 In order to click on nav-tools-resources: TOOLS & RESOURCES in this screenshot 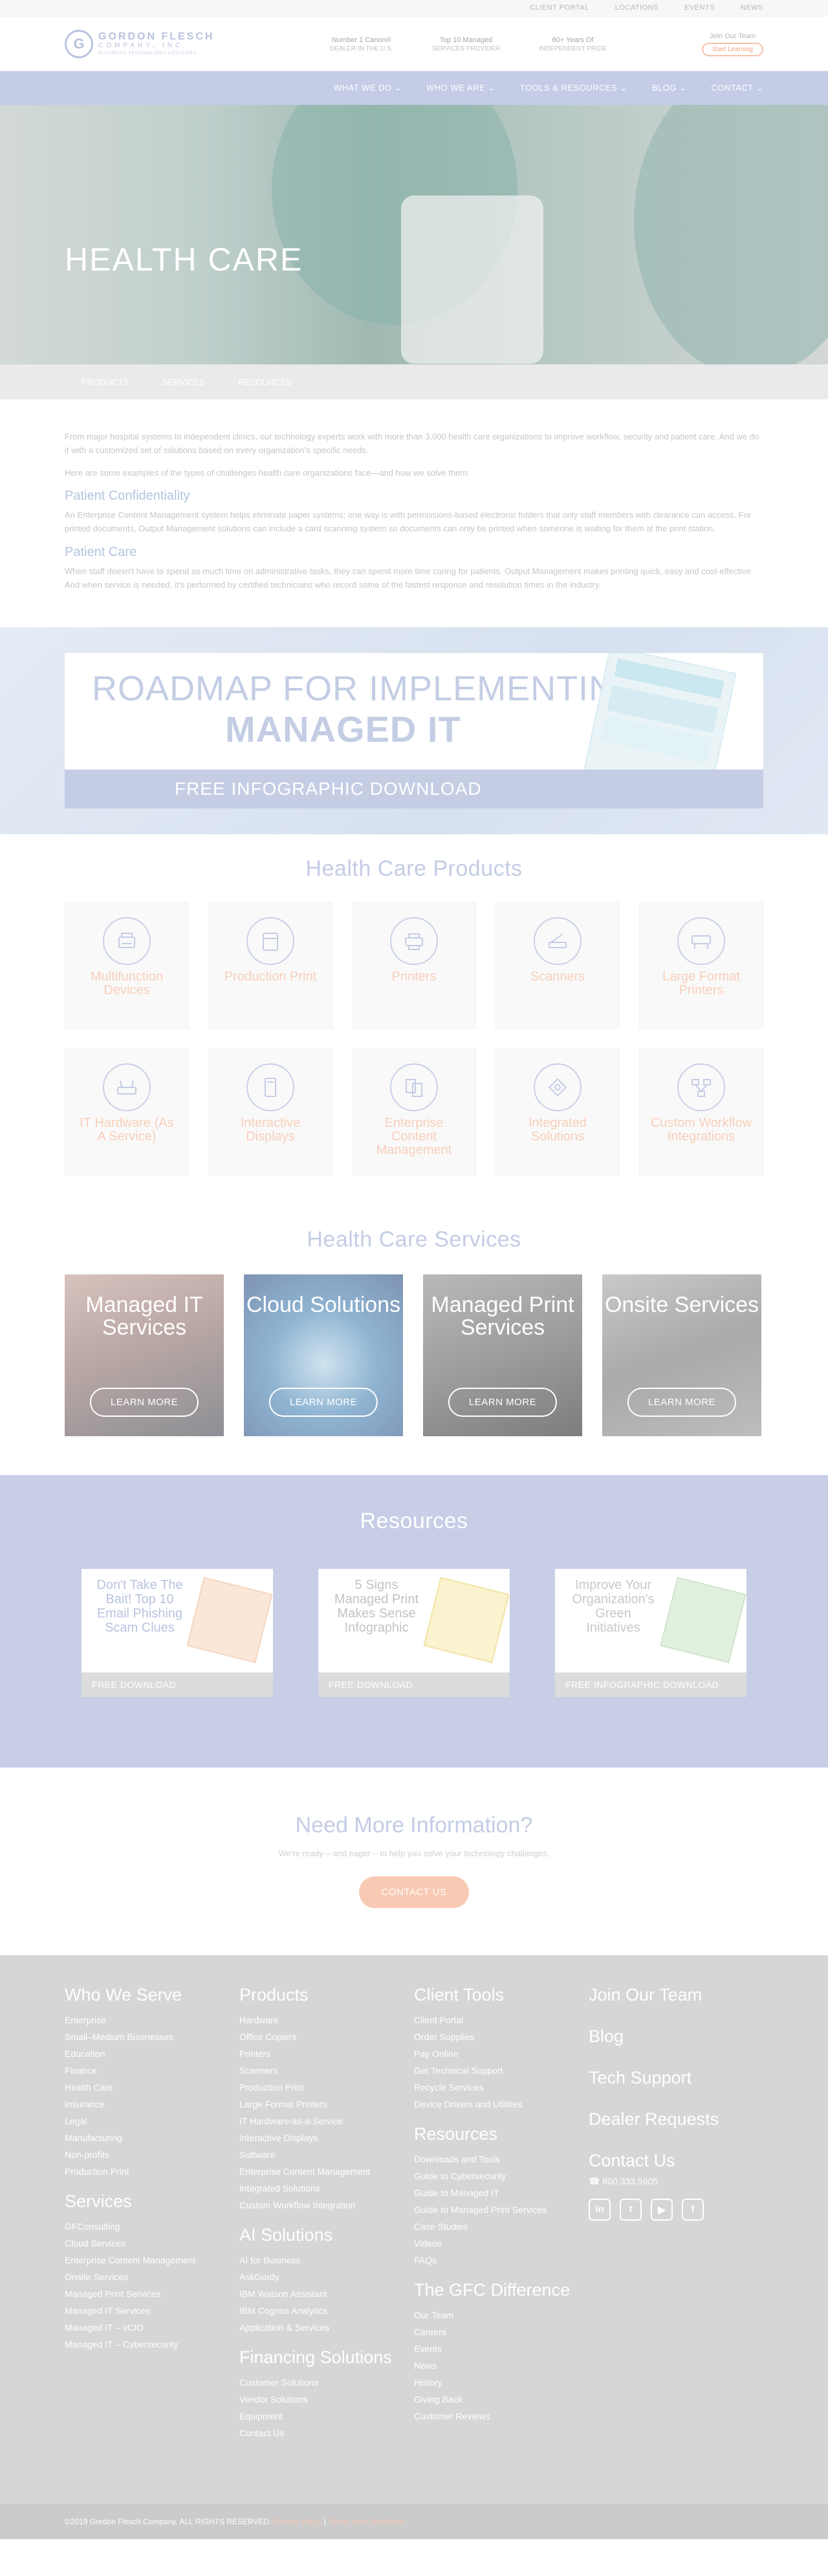, I will do `click(573, 88)`.